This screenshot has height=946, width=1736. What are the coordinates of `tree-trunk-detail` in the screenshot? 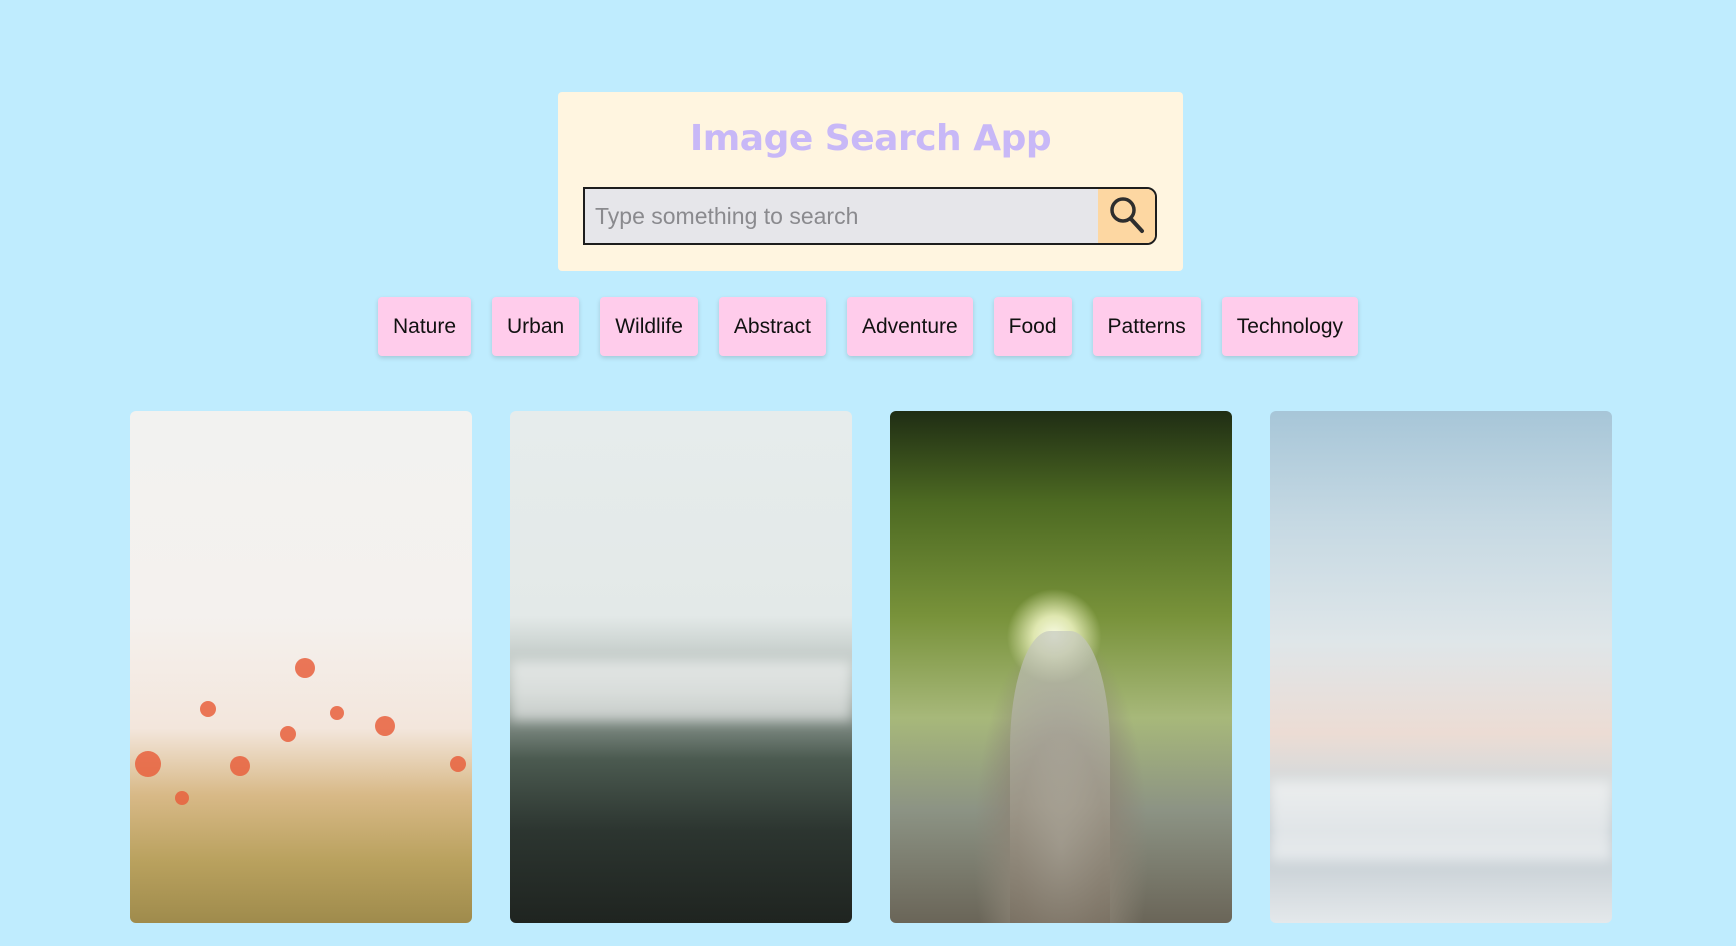 It's located at (1060, 777).